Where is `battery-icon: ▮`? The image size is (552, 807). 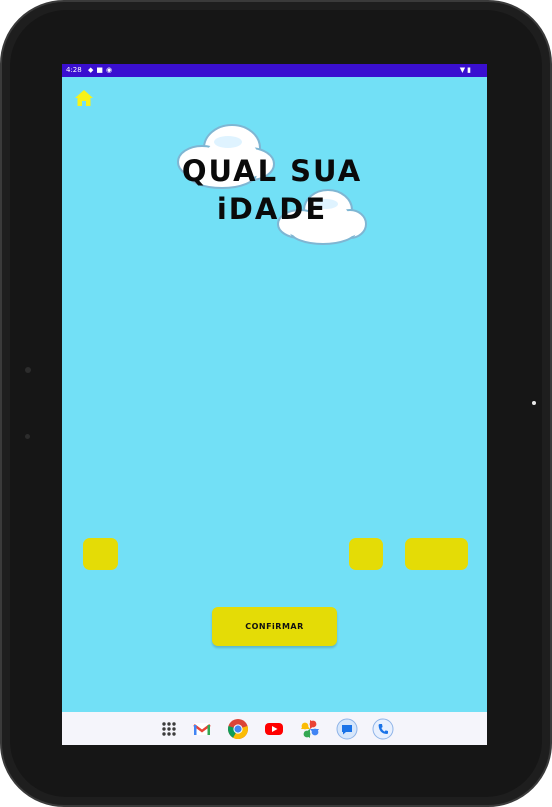
battery-icon: ▮ is located at coordinates (470, 70).